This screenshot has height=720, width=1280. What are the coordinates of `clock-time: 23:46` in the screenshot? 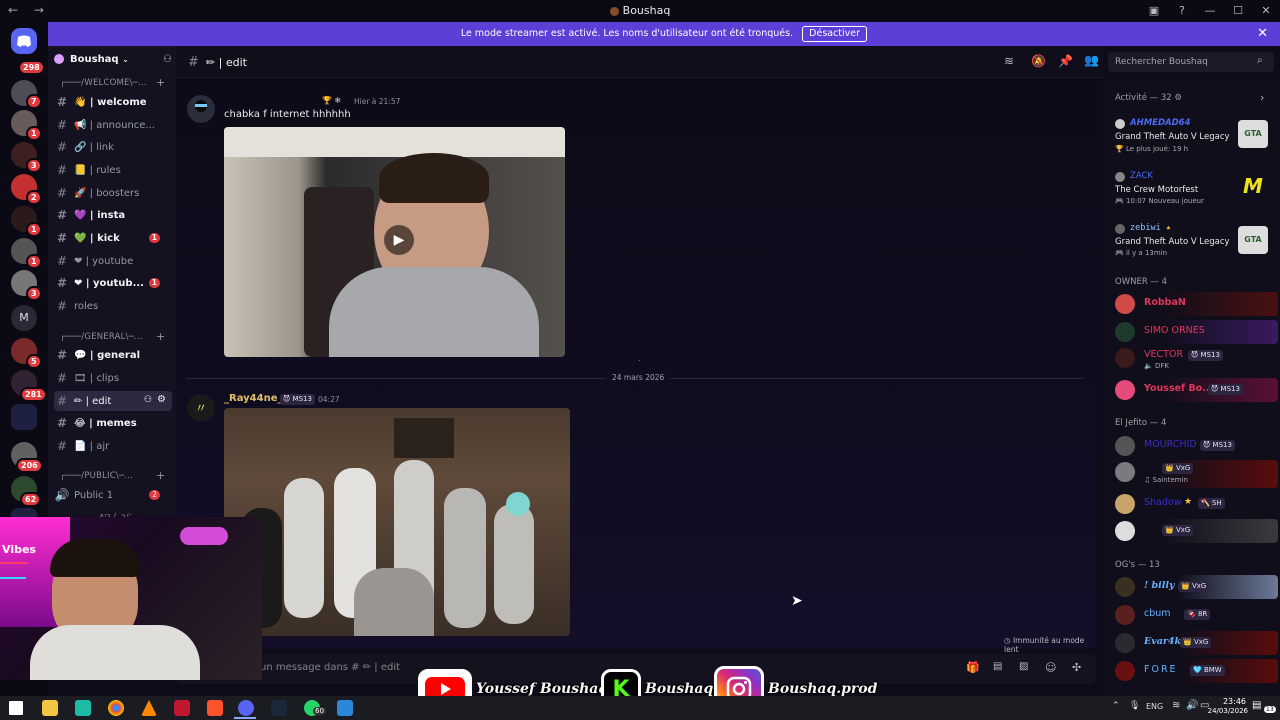 It's located at (1229, 701).